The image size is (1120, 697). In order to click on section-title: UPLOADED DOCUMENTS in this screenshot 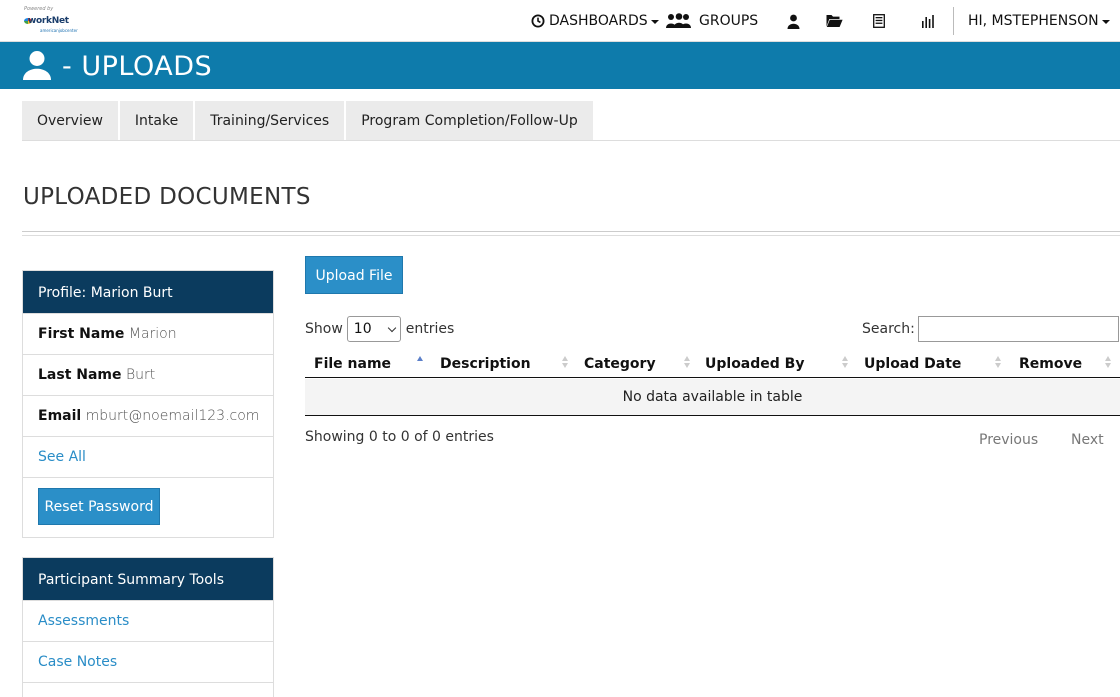, I will do `click(167, 197)`.